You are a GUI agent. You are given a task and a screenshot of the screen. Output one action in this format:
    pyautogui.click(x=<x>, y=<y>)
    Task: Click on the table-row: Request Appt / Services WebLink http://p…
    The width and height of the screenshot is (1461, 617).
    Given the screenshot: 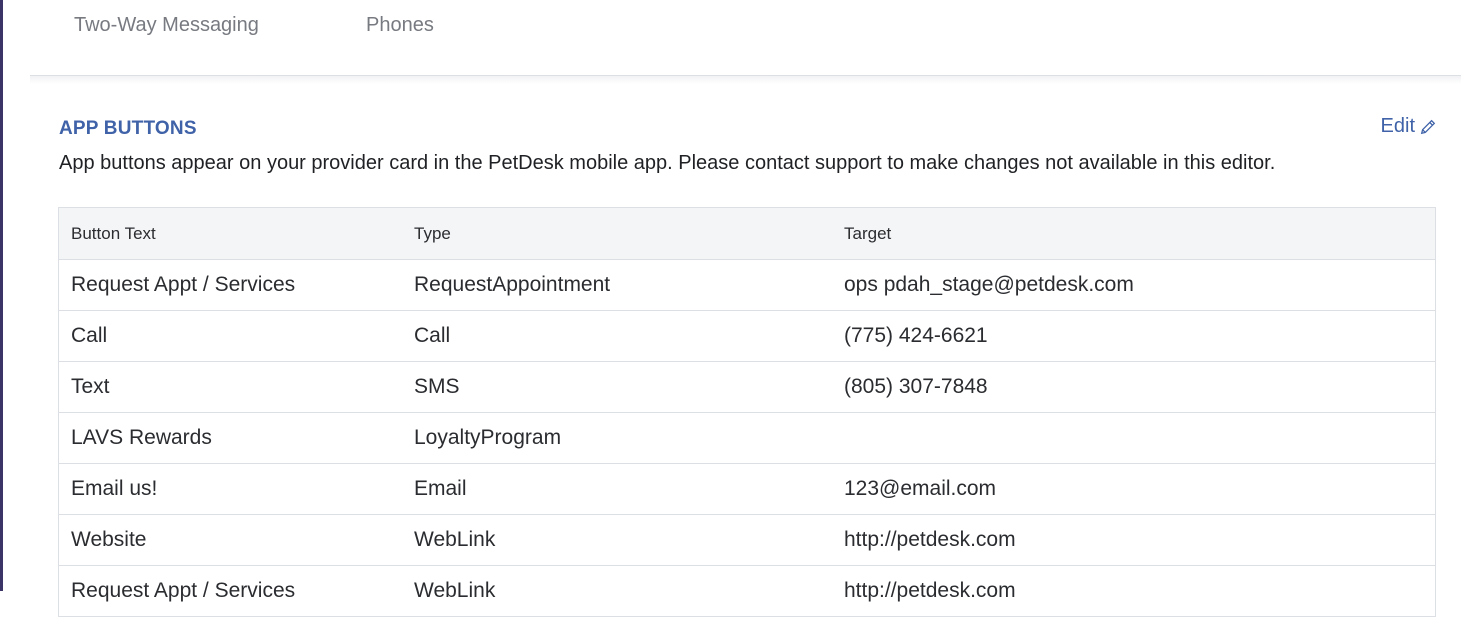 What is the action you would take?
    pyautogui.click(x=747, y=591)
    